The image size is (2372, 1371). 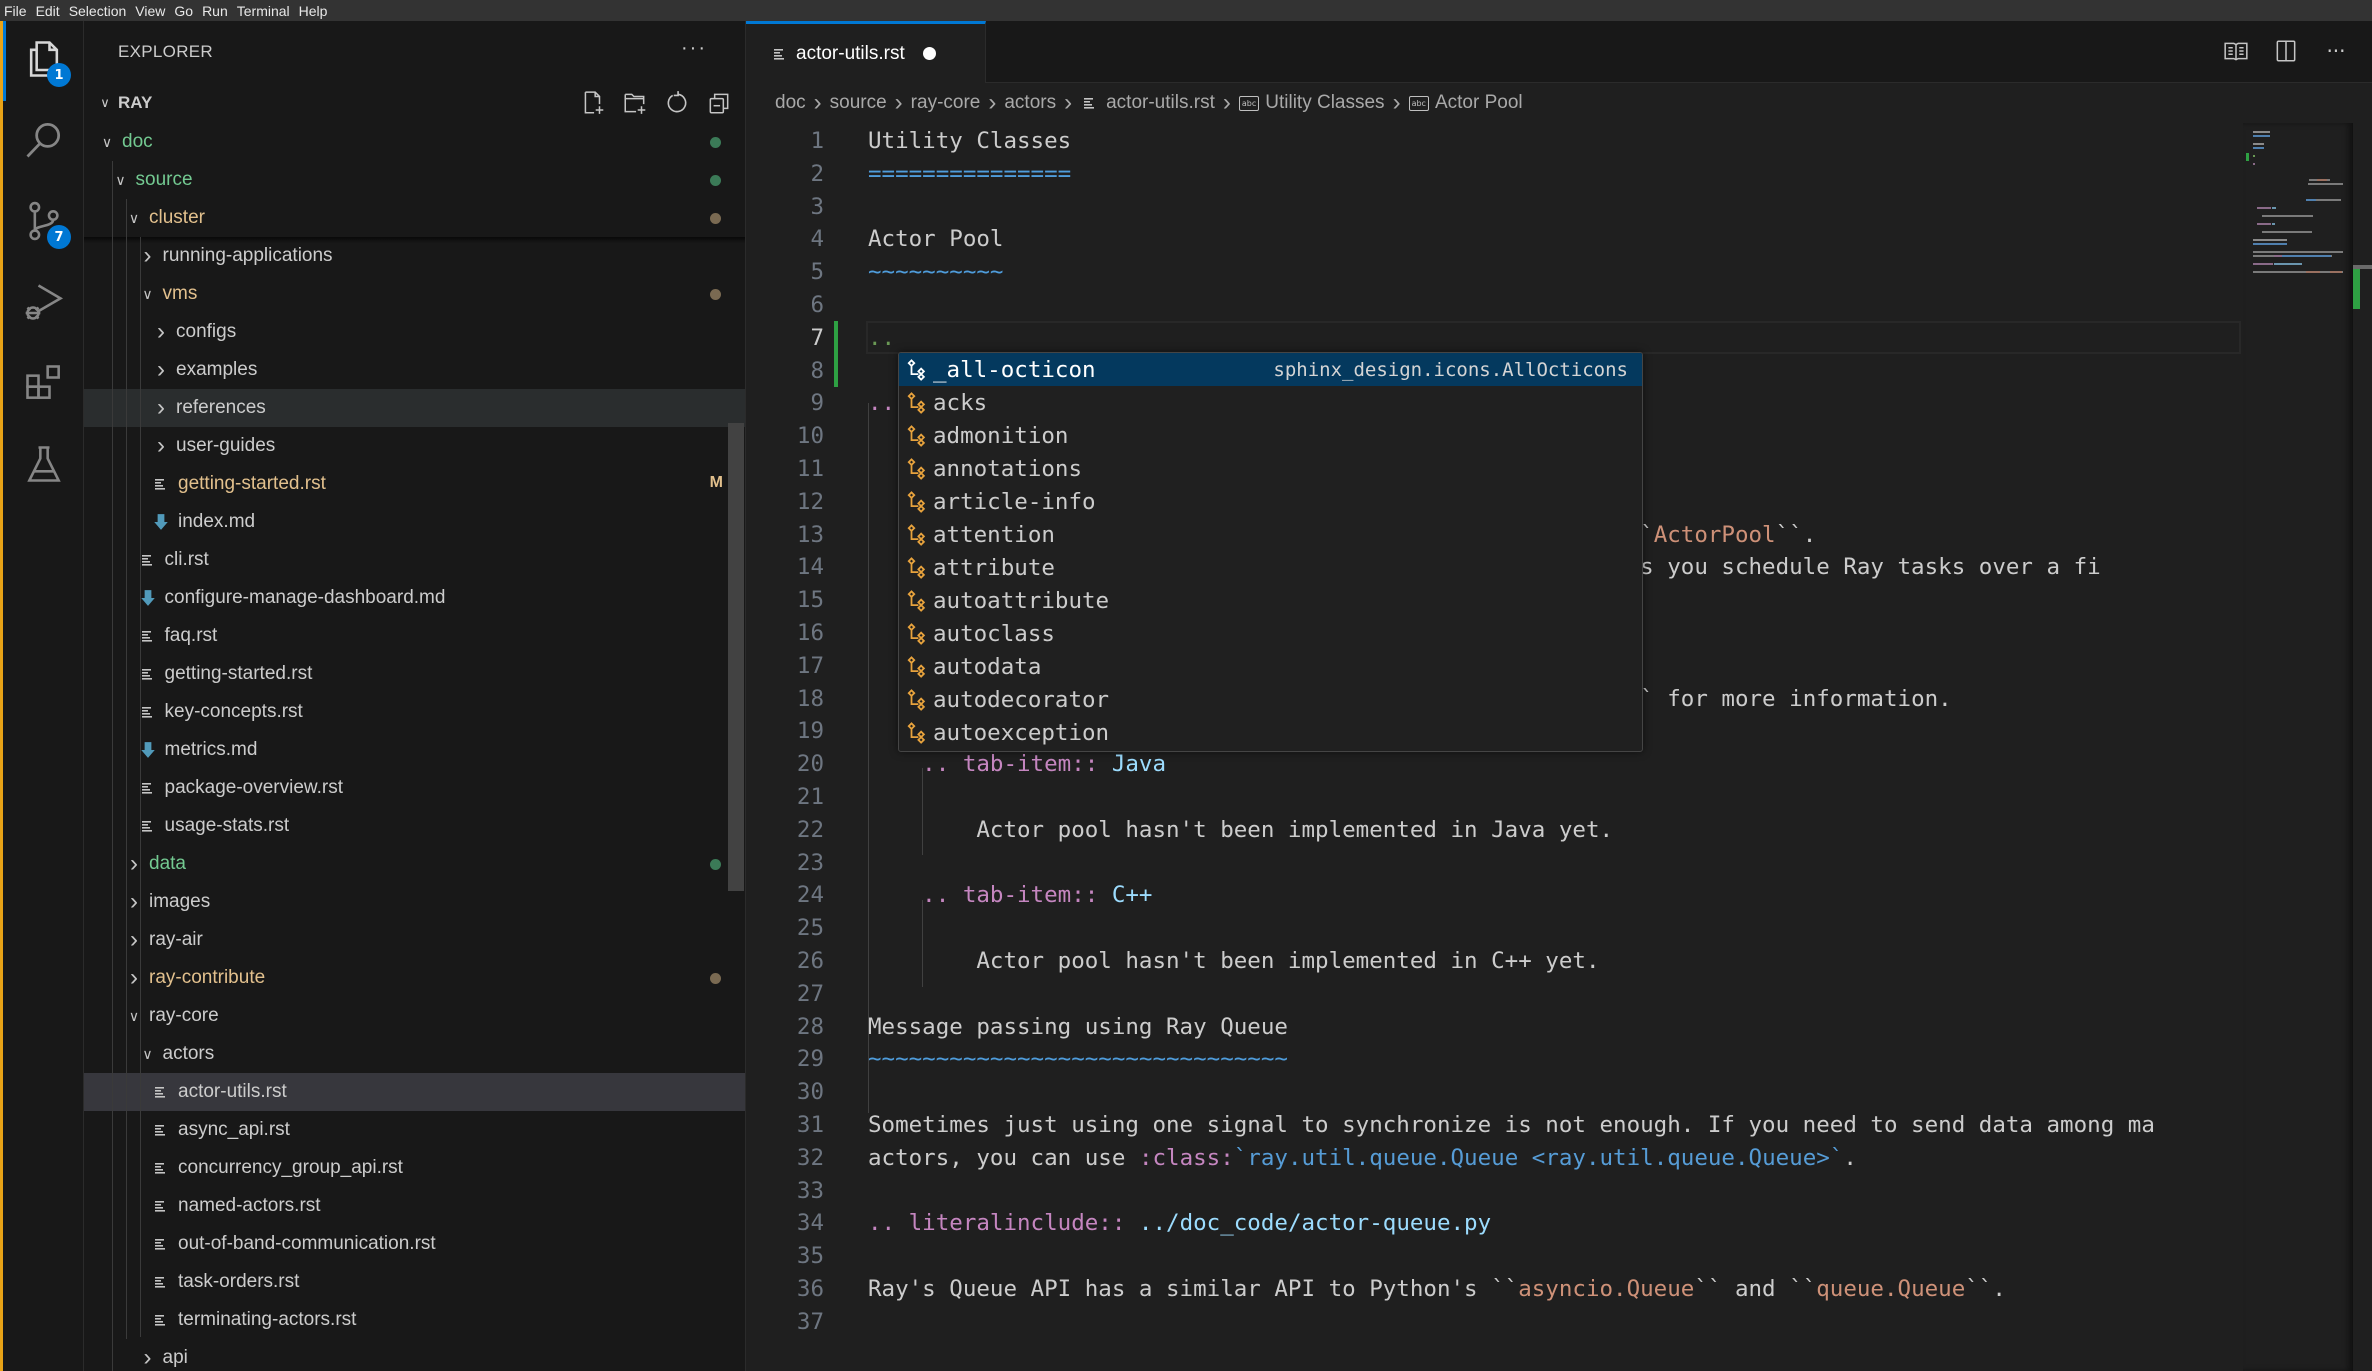 I want to click on tree-folder: › ray-contribute, so click(x=414, y=978).